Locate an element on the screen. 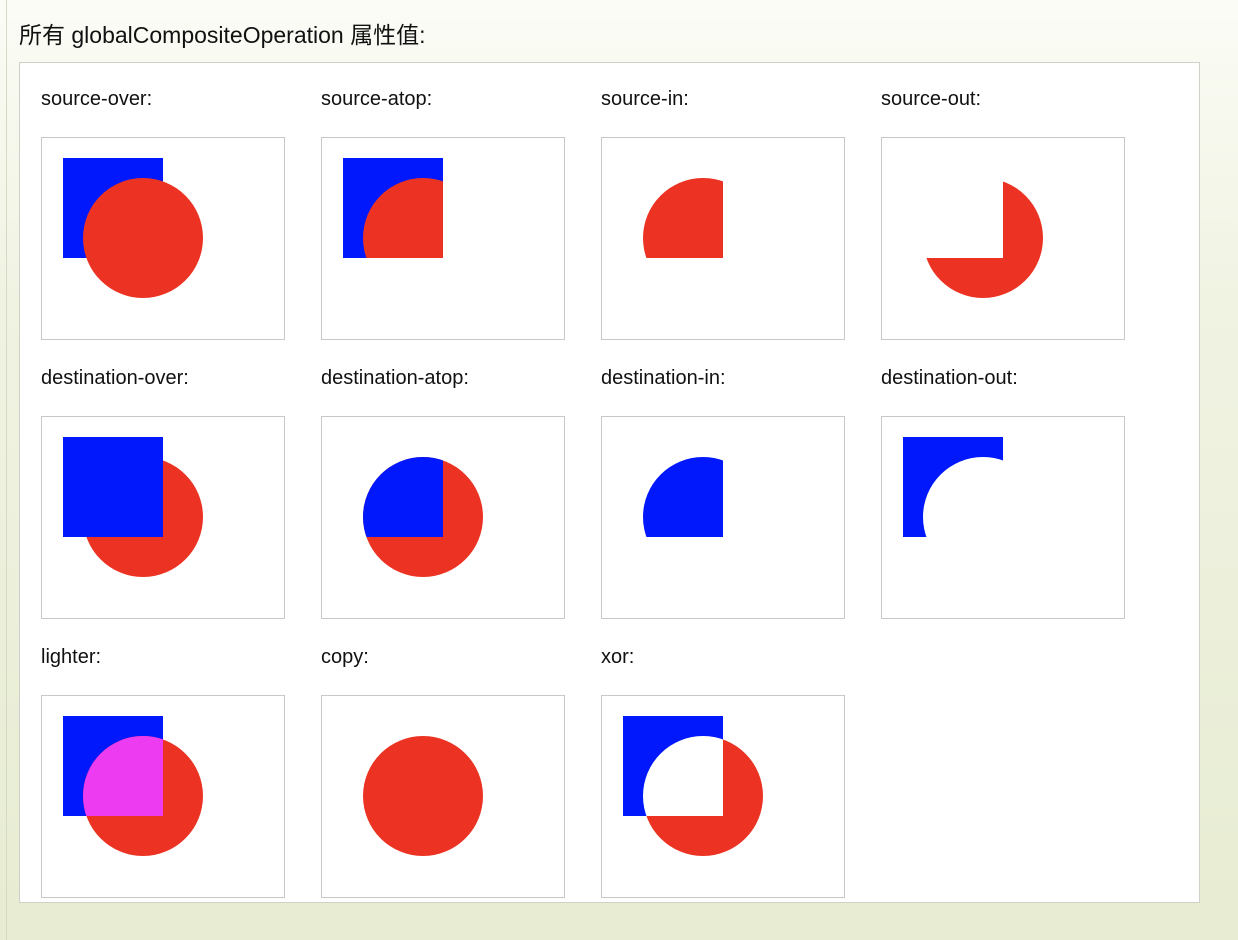 The width and height of the screenshot is (1238, 940). canvas-source-in is located at coordinates (723, 238).